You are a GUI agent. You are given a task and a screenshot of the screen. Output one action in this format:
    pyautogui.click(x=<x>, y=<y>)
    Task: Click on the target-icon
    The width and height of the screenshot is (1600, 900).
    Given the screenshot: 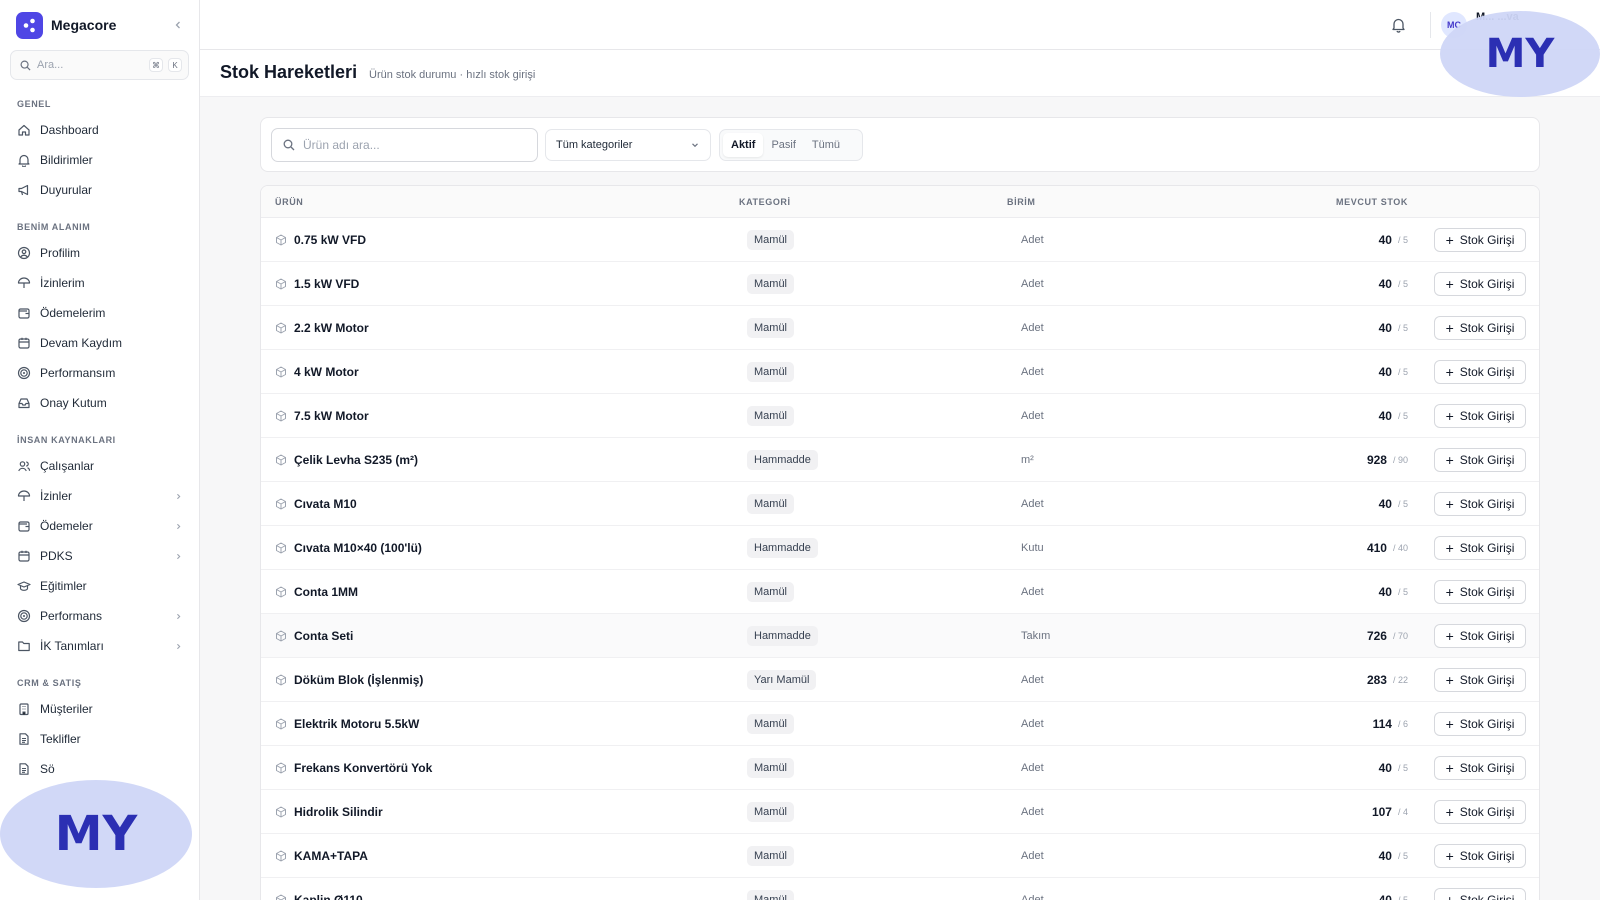 What is the action you would take?
    pyautogui.click(x=24, y=373)
    